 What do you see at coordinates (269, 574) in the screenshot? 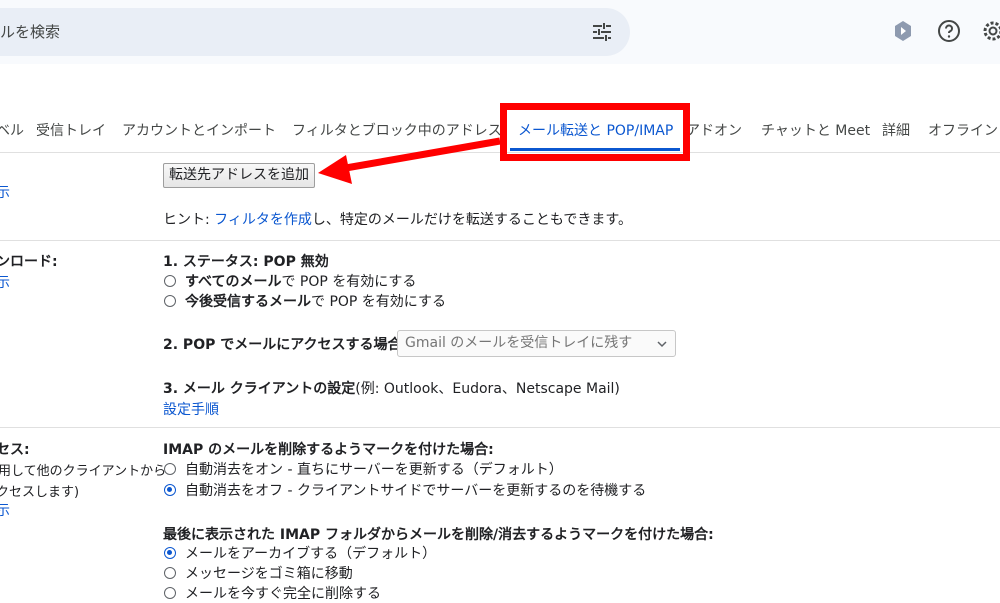
I see `move-to-trash-label: メッセージをゴミ箱に移動` at bounding box center [269, 574].